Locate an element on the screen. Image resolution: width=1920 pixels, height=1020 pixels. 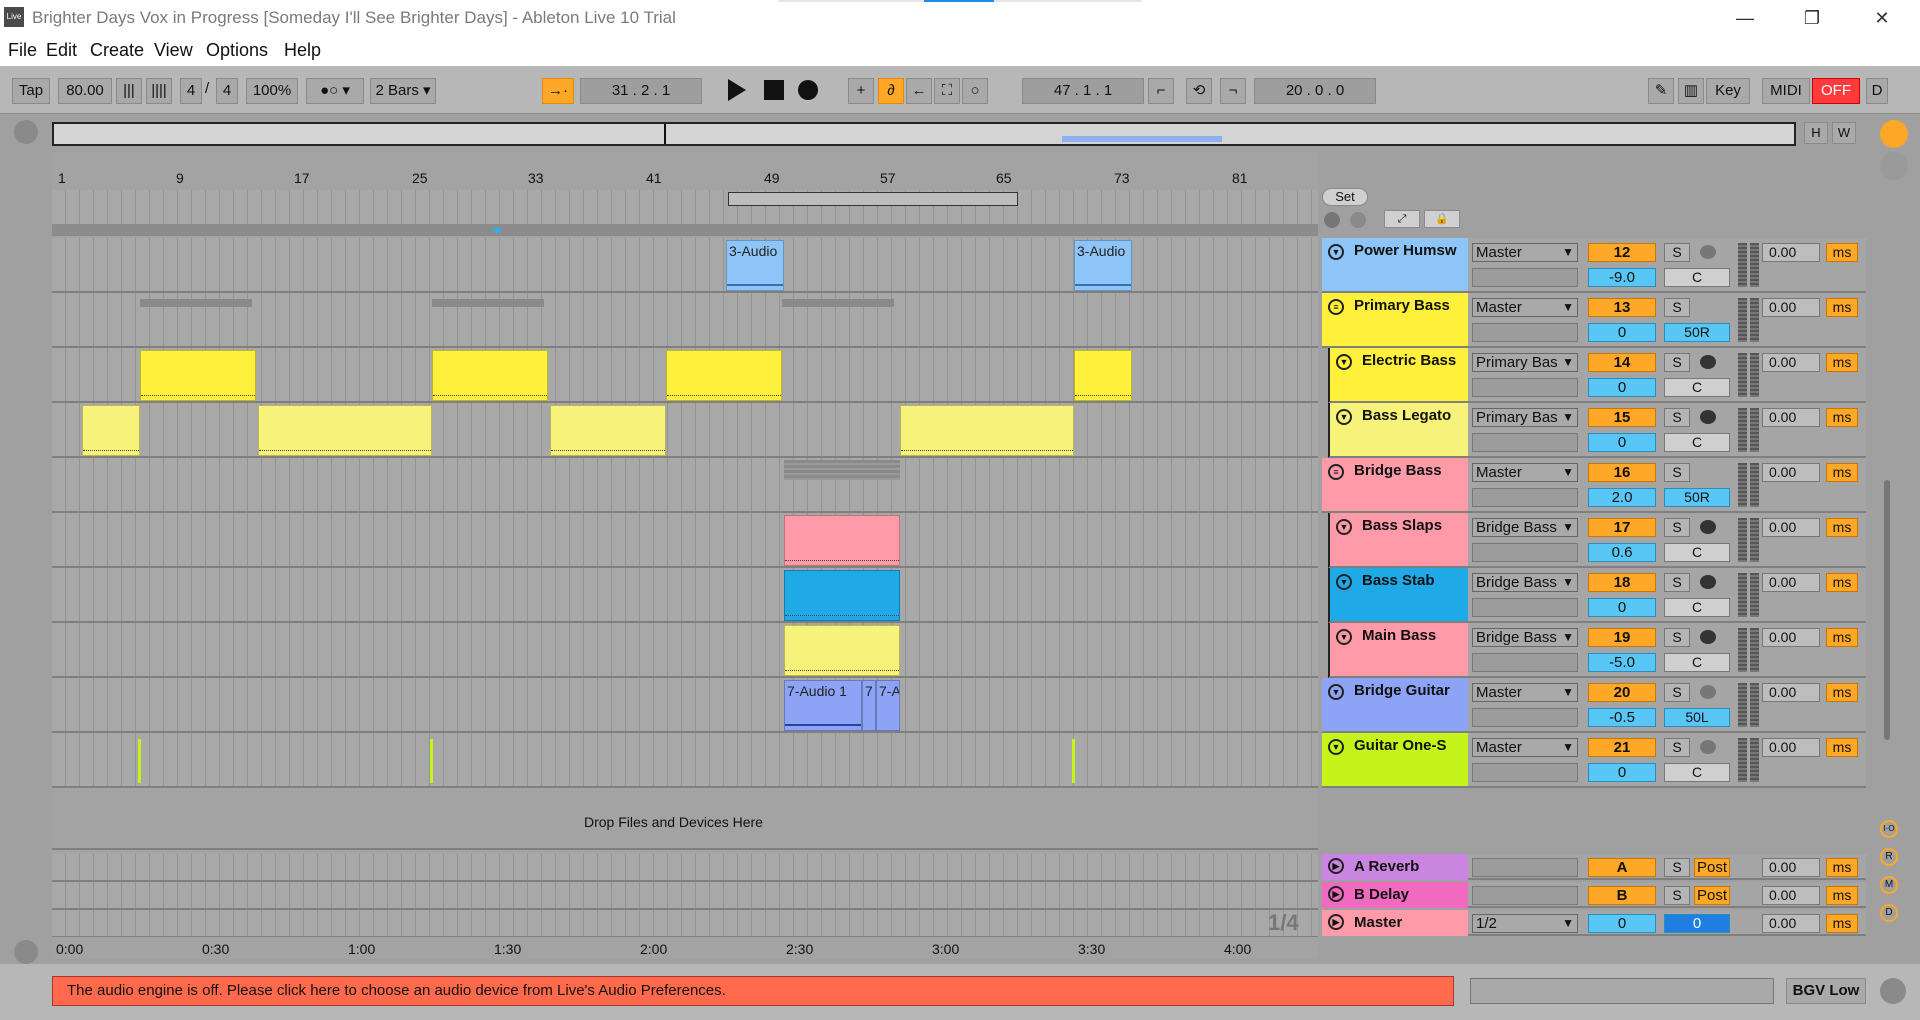
returns-toggle: R is located at coordinates (1889, 857).